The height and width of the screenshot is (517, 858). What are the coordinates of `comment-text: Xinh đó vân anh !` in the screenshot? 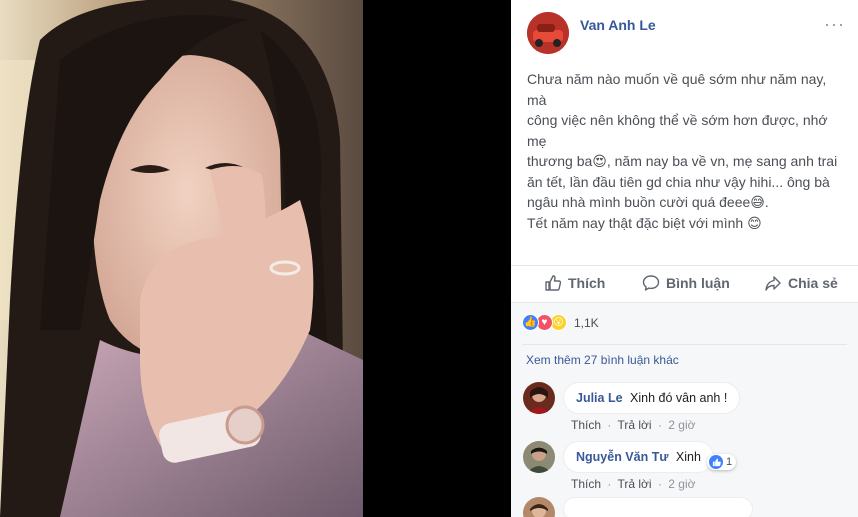 It's located at (679, 398).